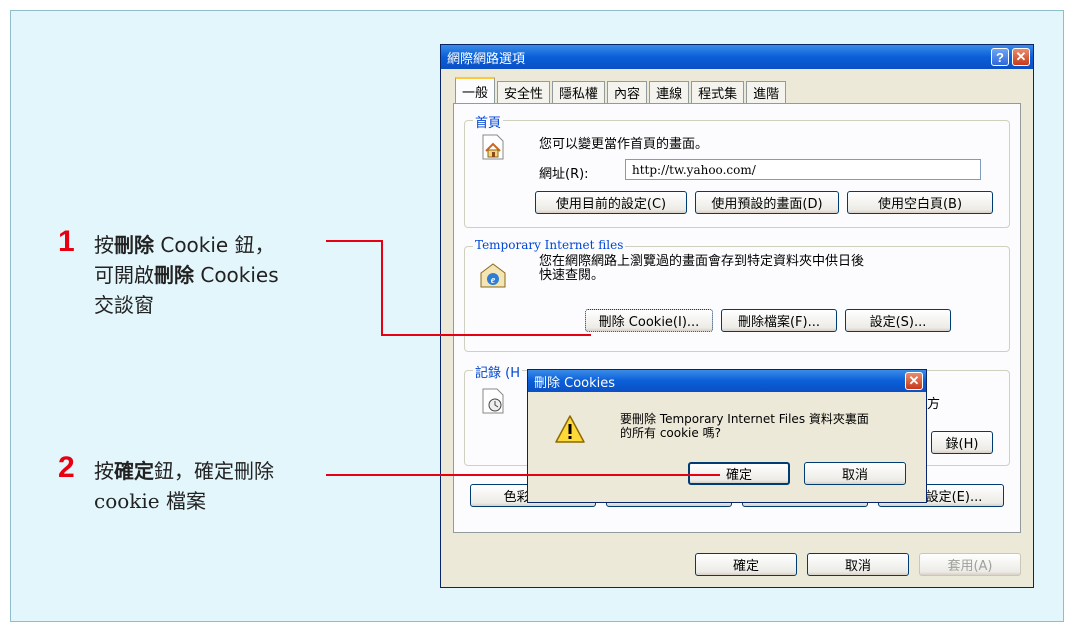  What do you see at coordinates (493, 401) in the screenshot?
I see `history-icon` at bounding box center [493, 401].